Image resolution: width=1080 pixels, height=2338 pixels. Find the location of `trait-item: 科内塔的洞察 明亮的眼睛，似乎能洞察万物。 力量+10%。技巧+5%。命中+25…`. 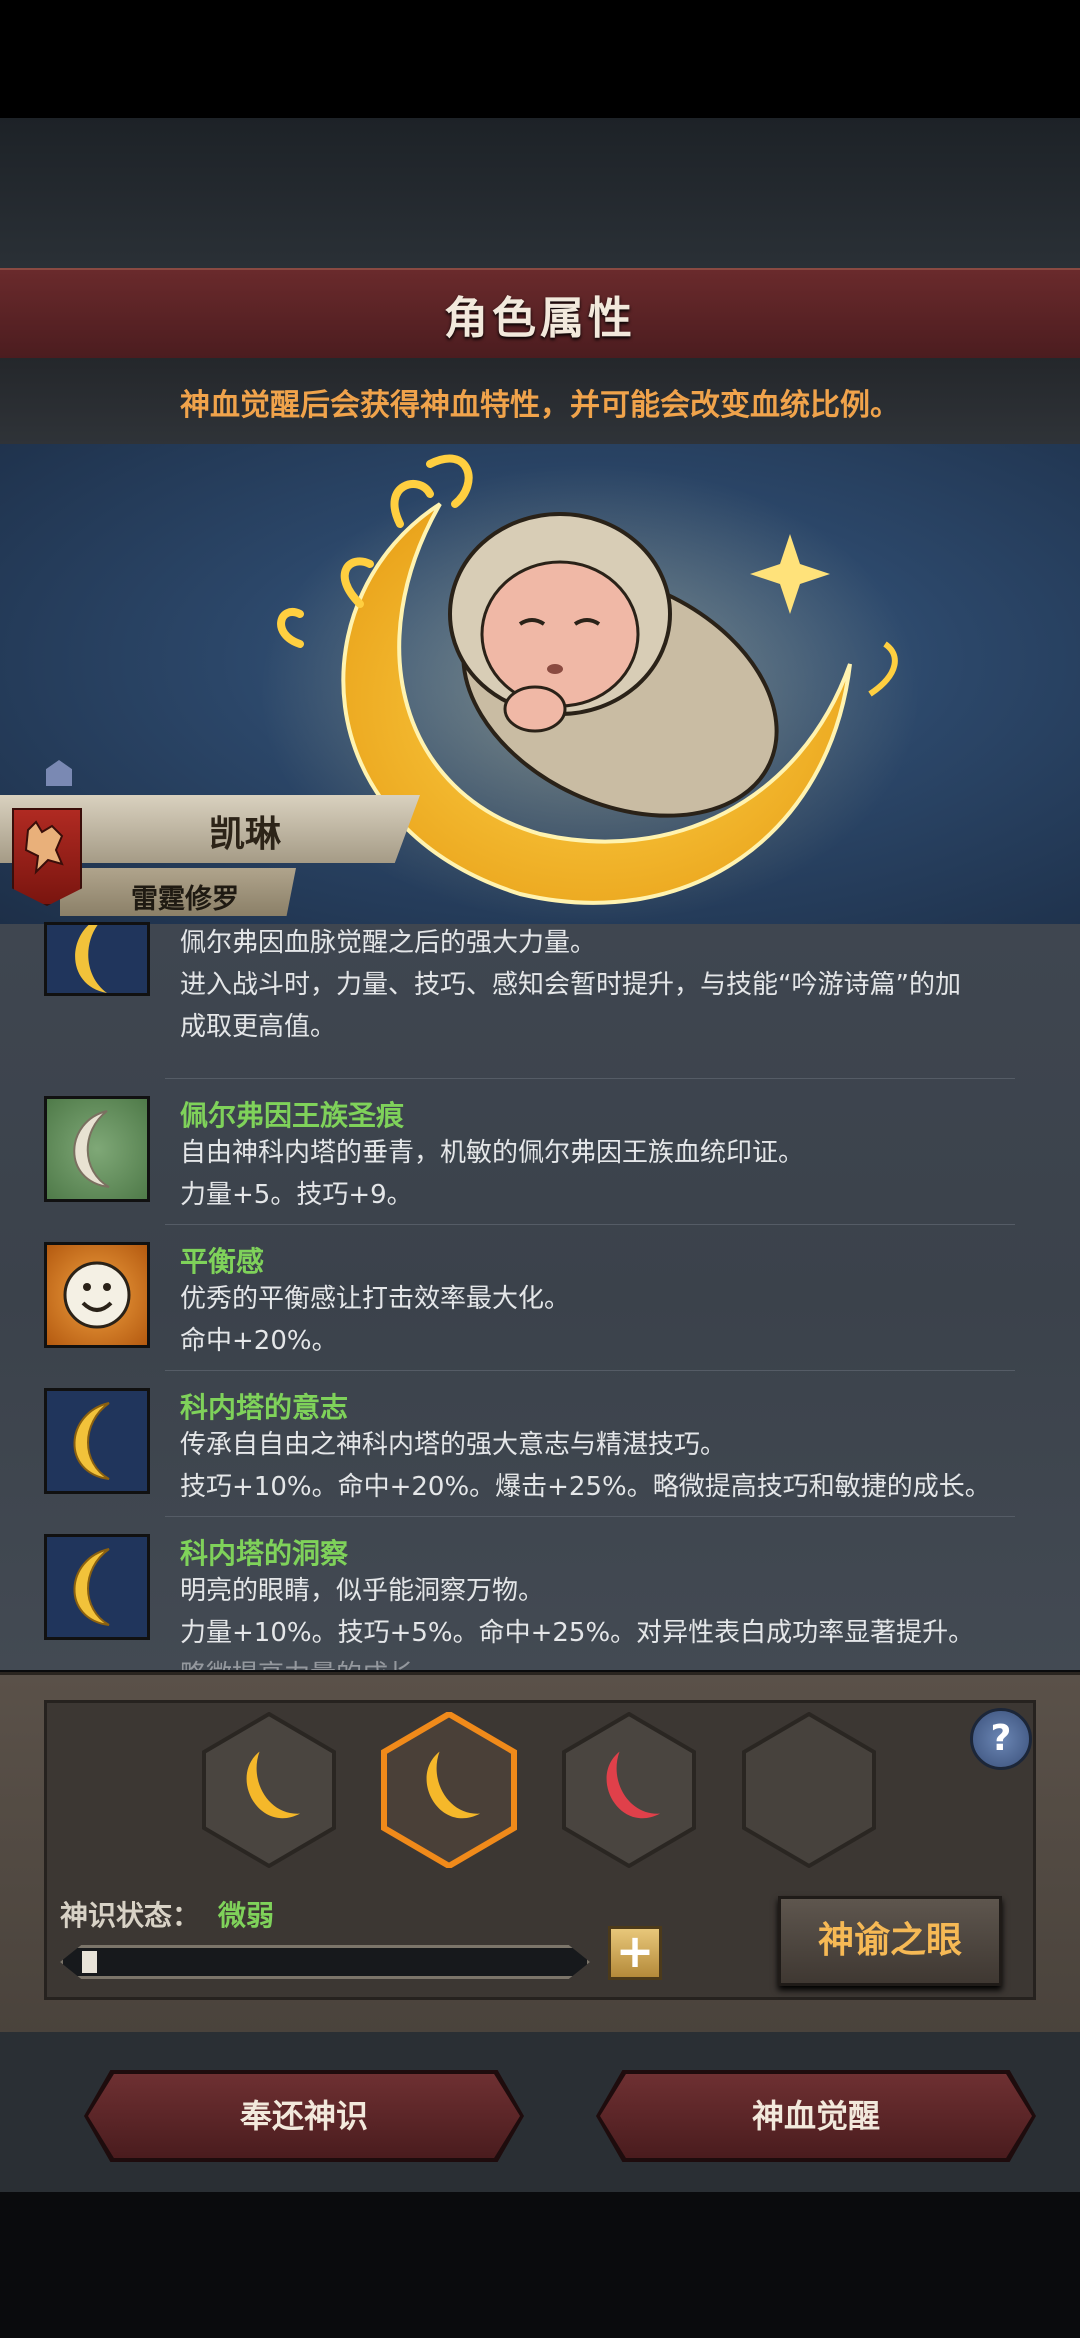

trait-item: 科内塔的洞察 明亮的眼睛，似乎能洞察万物。 力量+10%。技巧+5%。命中+25… is located at coordinates (540, 1607).